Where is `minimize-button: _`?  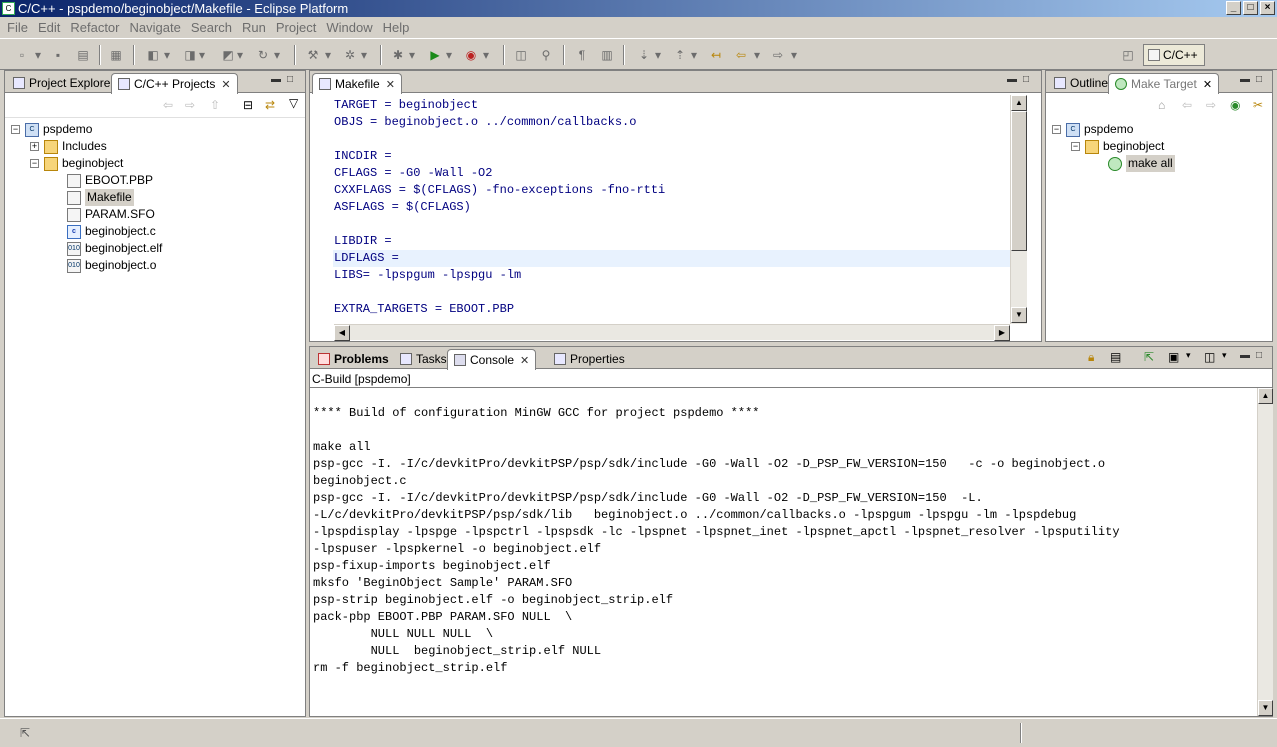 minimize-button: _ is located at coordinates (1233, 8).